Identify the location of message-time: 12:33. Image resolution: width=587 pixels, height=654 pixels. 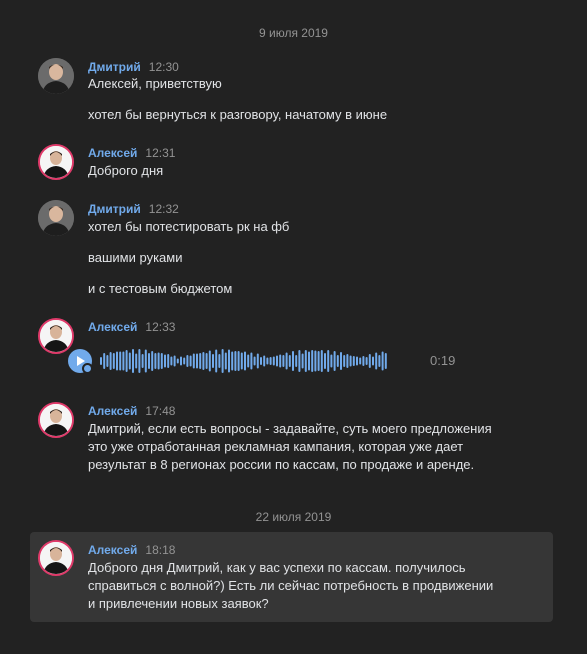
(160, 327).